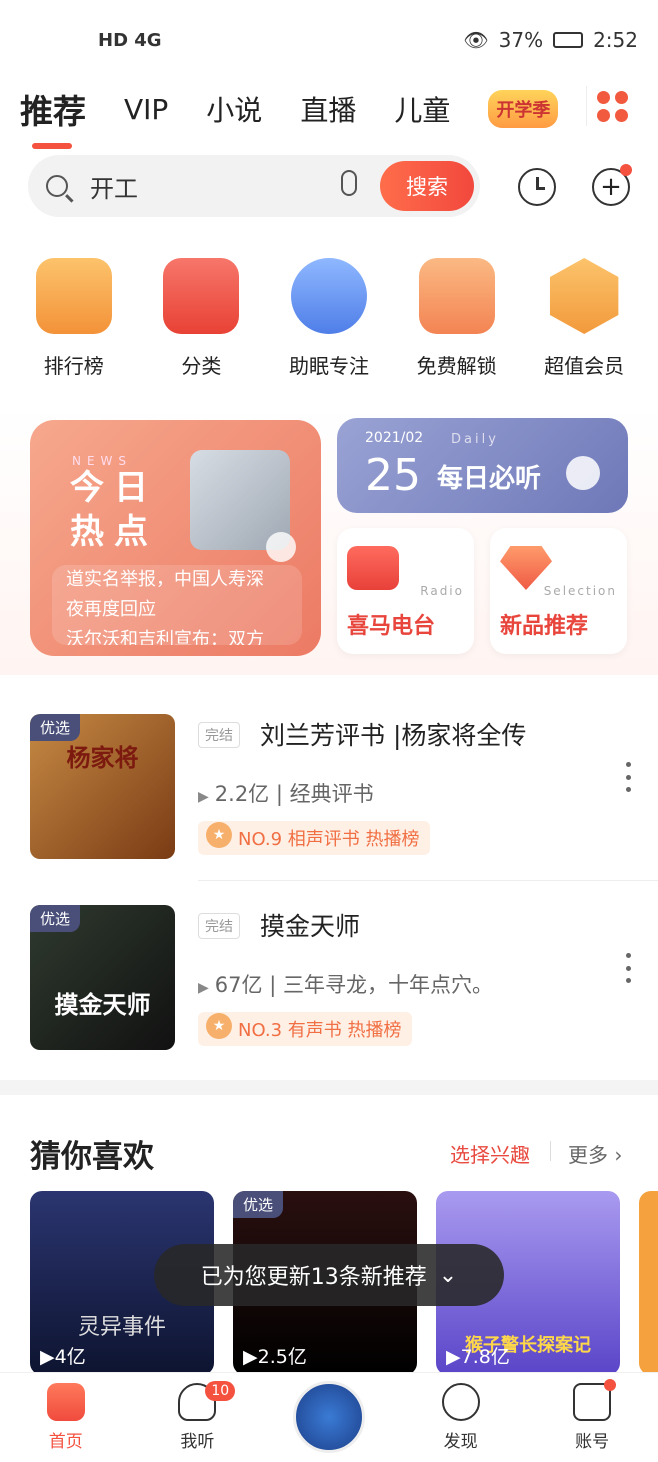  Describe the element at coordinates (521, 40) in the screenshot. I see `battery-percent: 37%` at that location.